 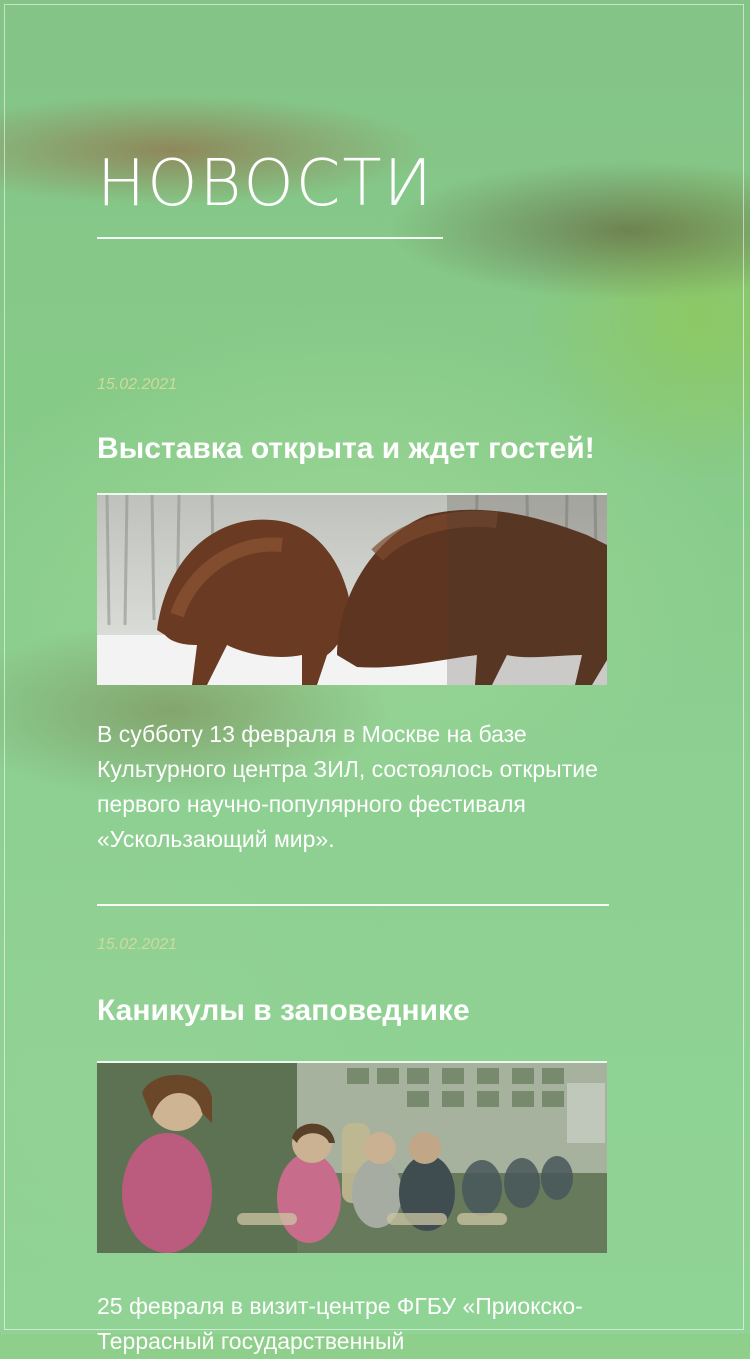 What do you see at coordinates (352, 1157) in the screenshot?
I see `children-audience-photo` at bounding box center [352, 1157].